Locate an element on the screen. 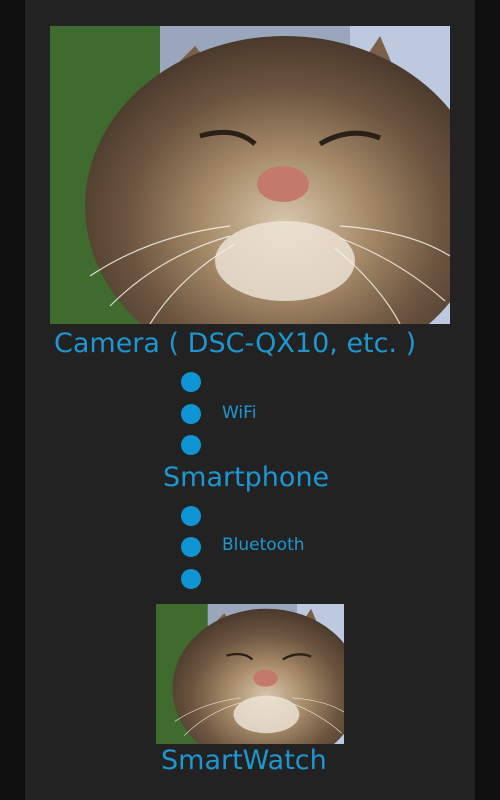  wifi-label: WiFi is located at coordinates (239, 413).